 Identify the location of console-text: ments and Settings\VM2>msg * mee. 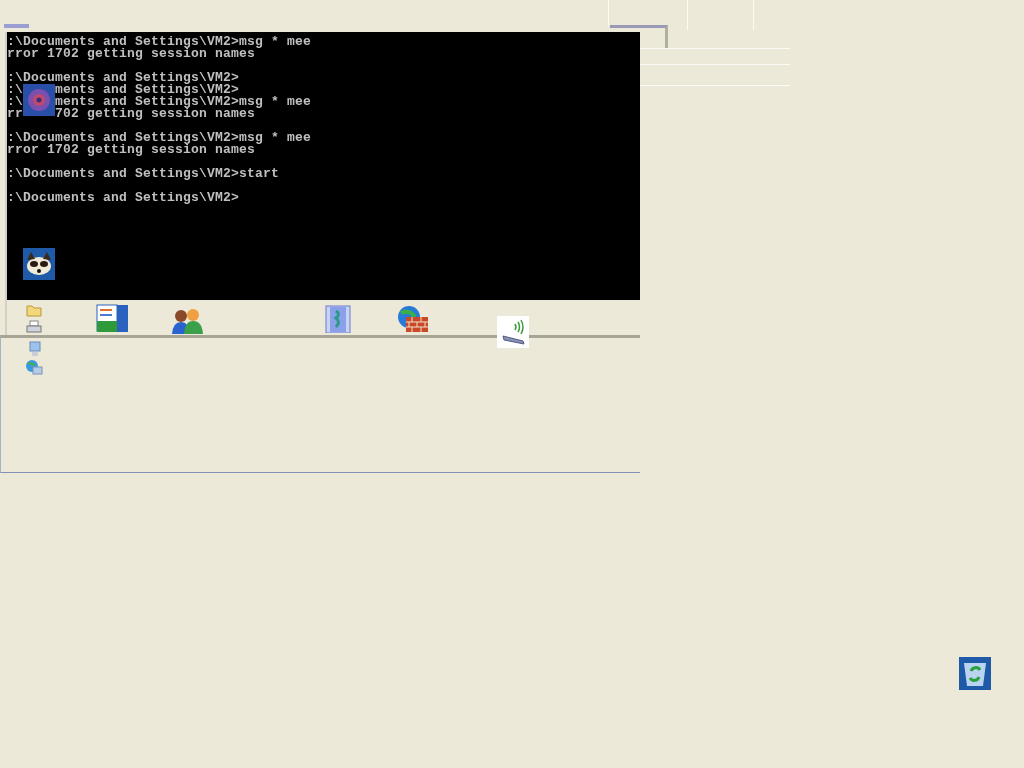
(183, 102).